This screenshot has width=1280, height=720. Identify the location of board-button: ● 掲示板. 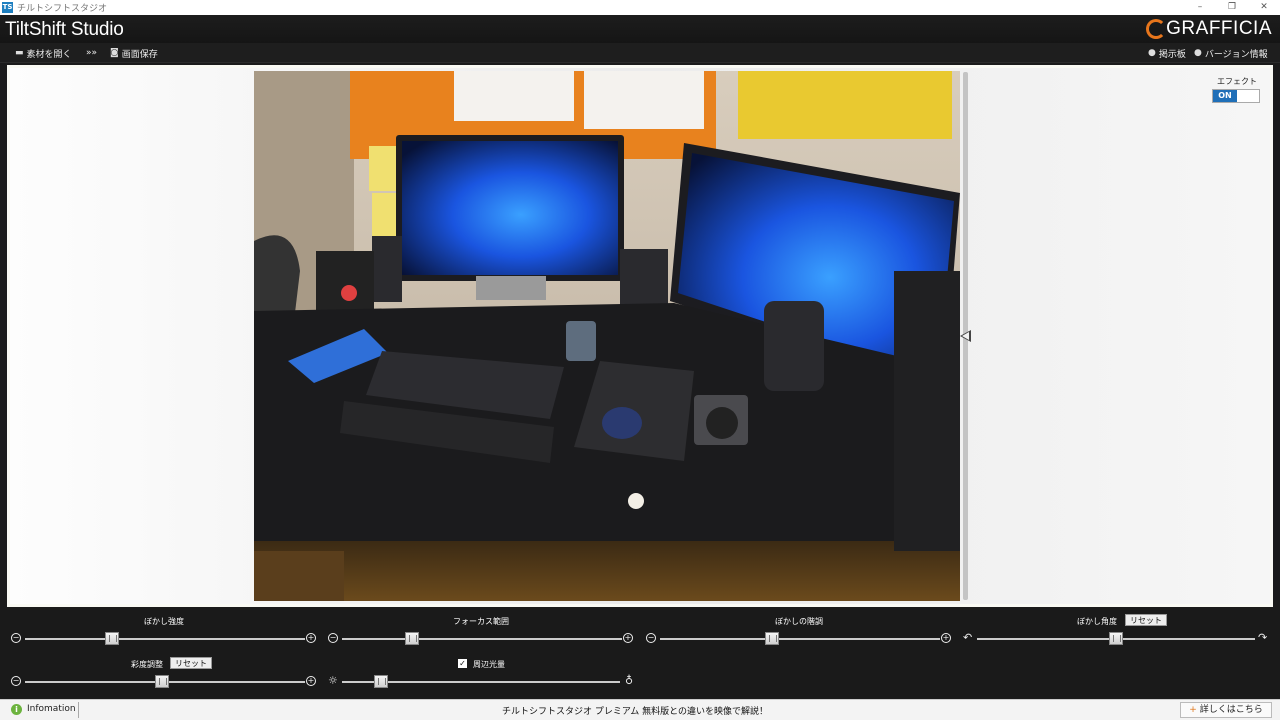
(1167, 53).